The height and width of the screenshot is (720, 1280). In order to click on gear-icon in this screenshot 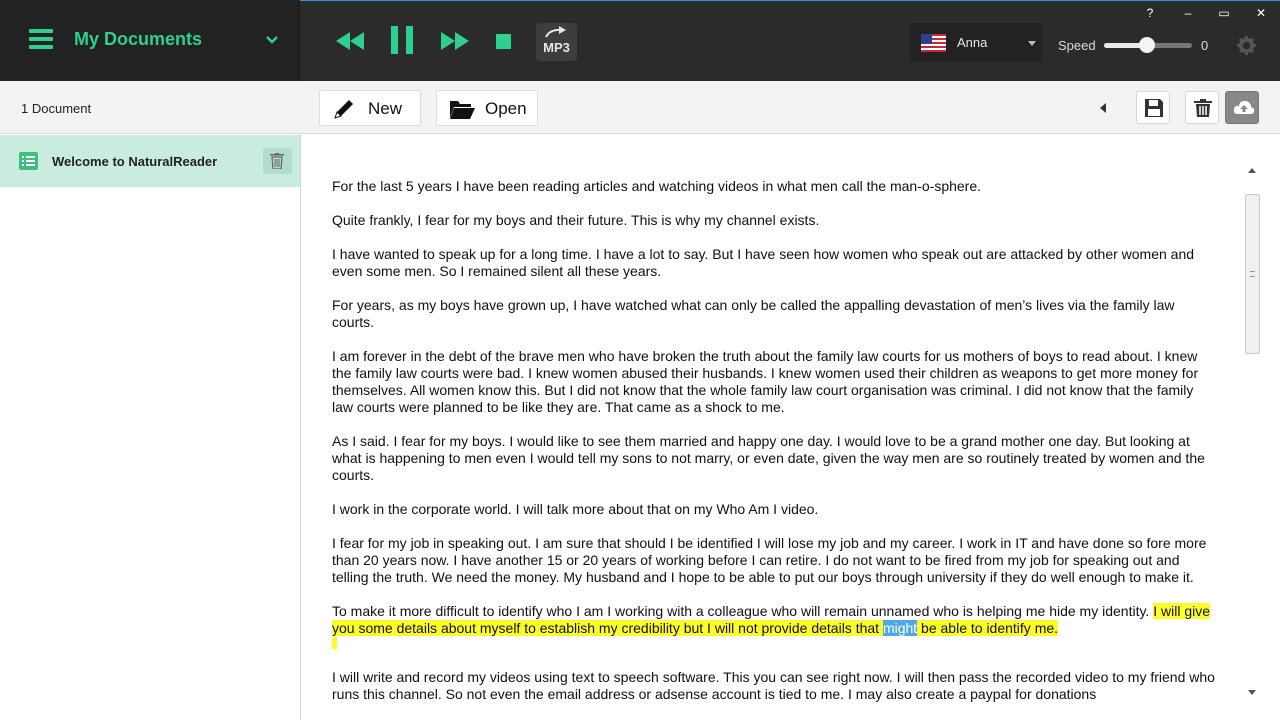, I will do `click(1246, 45)`.